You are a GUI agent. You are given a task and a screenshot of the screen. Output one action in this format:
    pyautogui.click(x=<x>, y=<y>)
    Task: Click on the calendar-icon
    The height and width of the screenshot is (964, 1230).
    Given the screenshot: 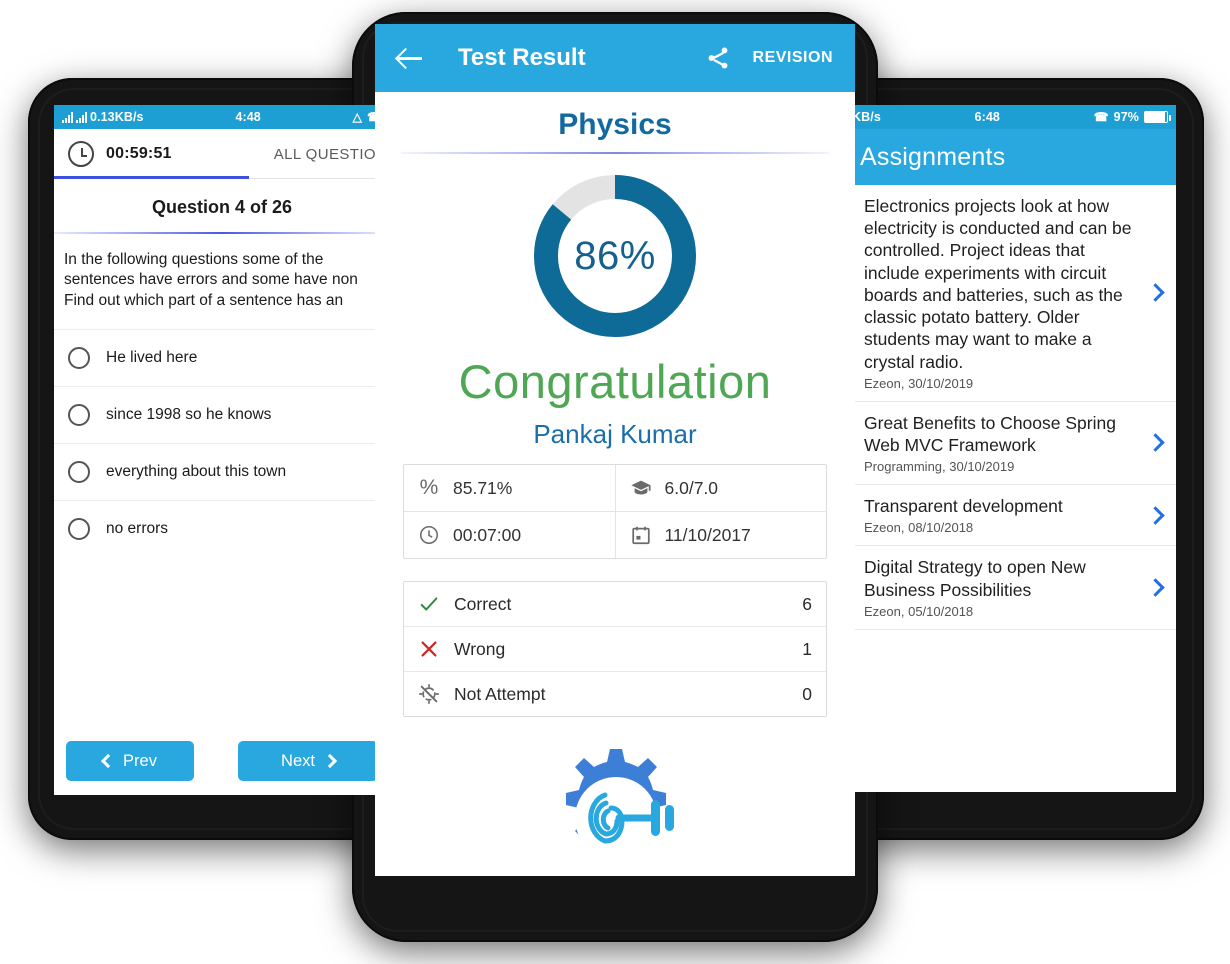 What is the action you would take?
    pyautogui.click(x=641, y=535)
    